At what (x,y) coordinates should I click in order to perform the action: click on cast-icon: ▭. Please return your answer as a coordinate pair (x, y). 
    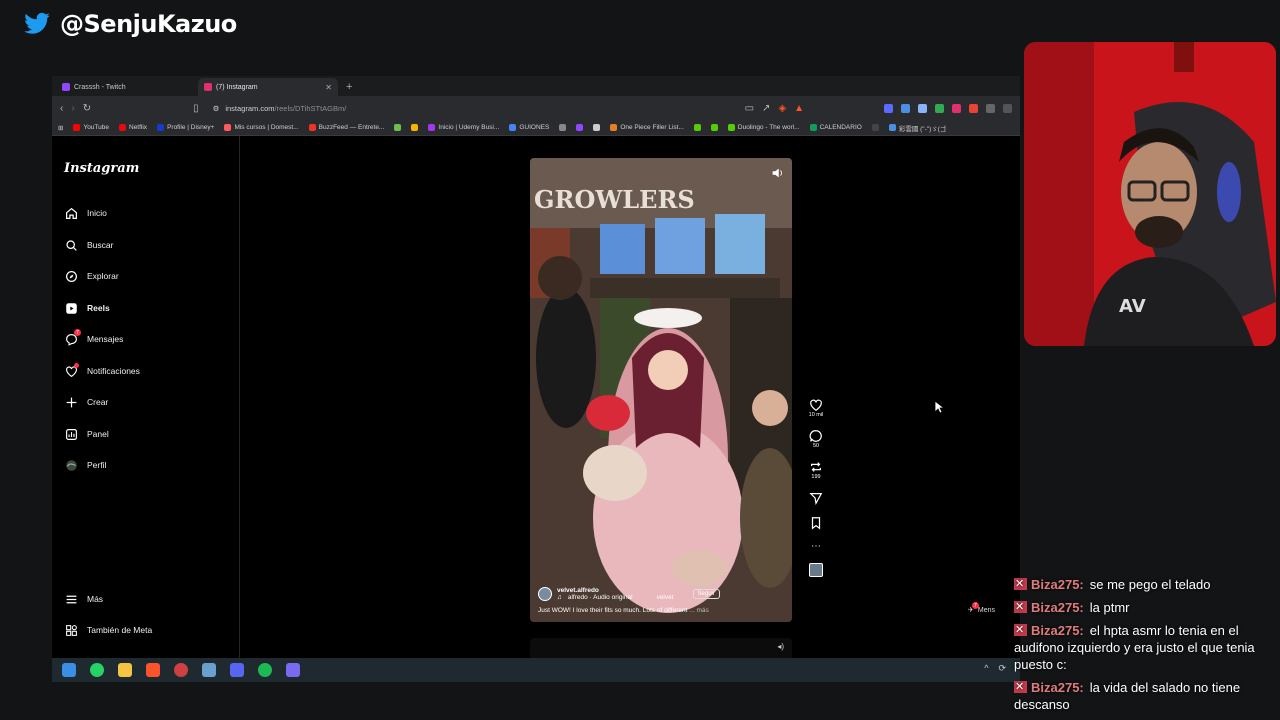
    Looking at the image, I should click on (749, 108).